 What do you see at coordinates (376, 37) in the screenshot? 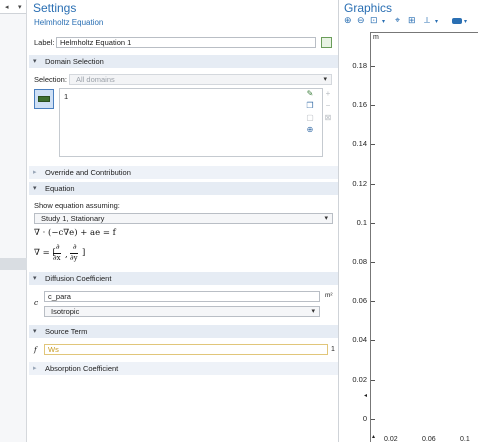
I see `axis-unit-label: m` at bounding box center [376, 37].